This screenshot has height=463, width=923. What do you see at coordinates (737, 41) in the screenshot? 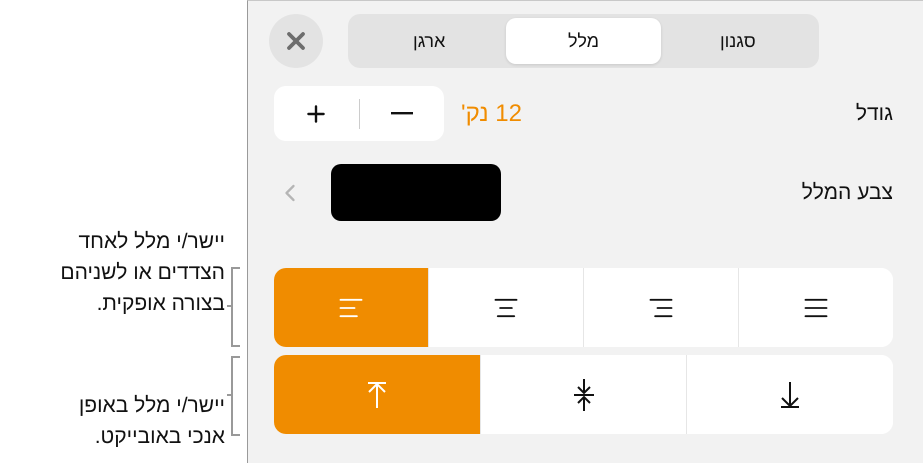
I see `tab: סגנון` at bounding box center [737, 41].